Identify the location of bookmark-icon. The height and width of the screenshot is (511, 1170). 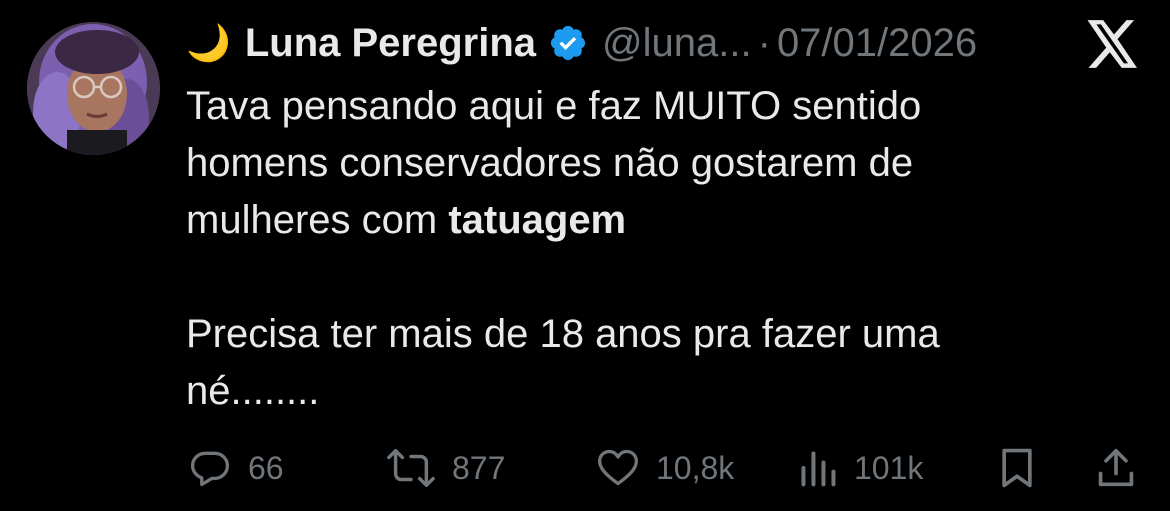
(1017, 468).